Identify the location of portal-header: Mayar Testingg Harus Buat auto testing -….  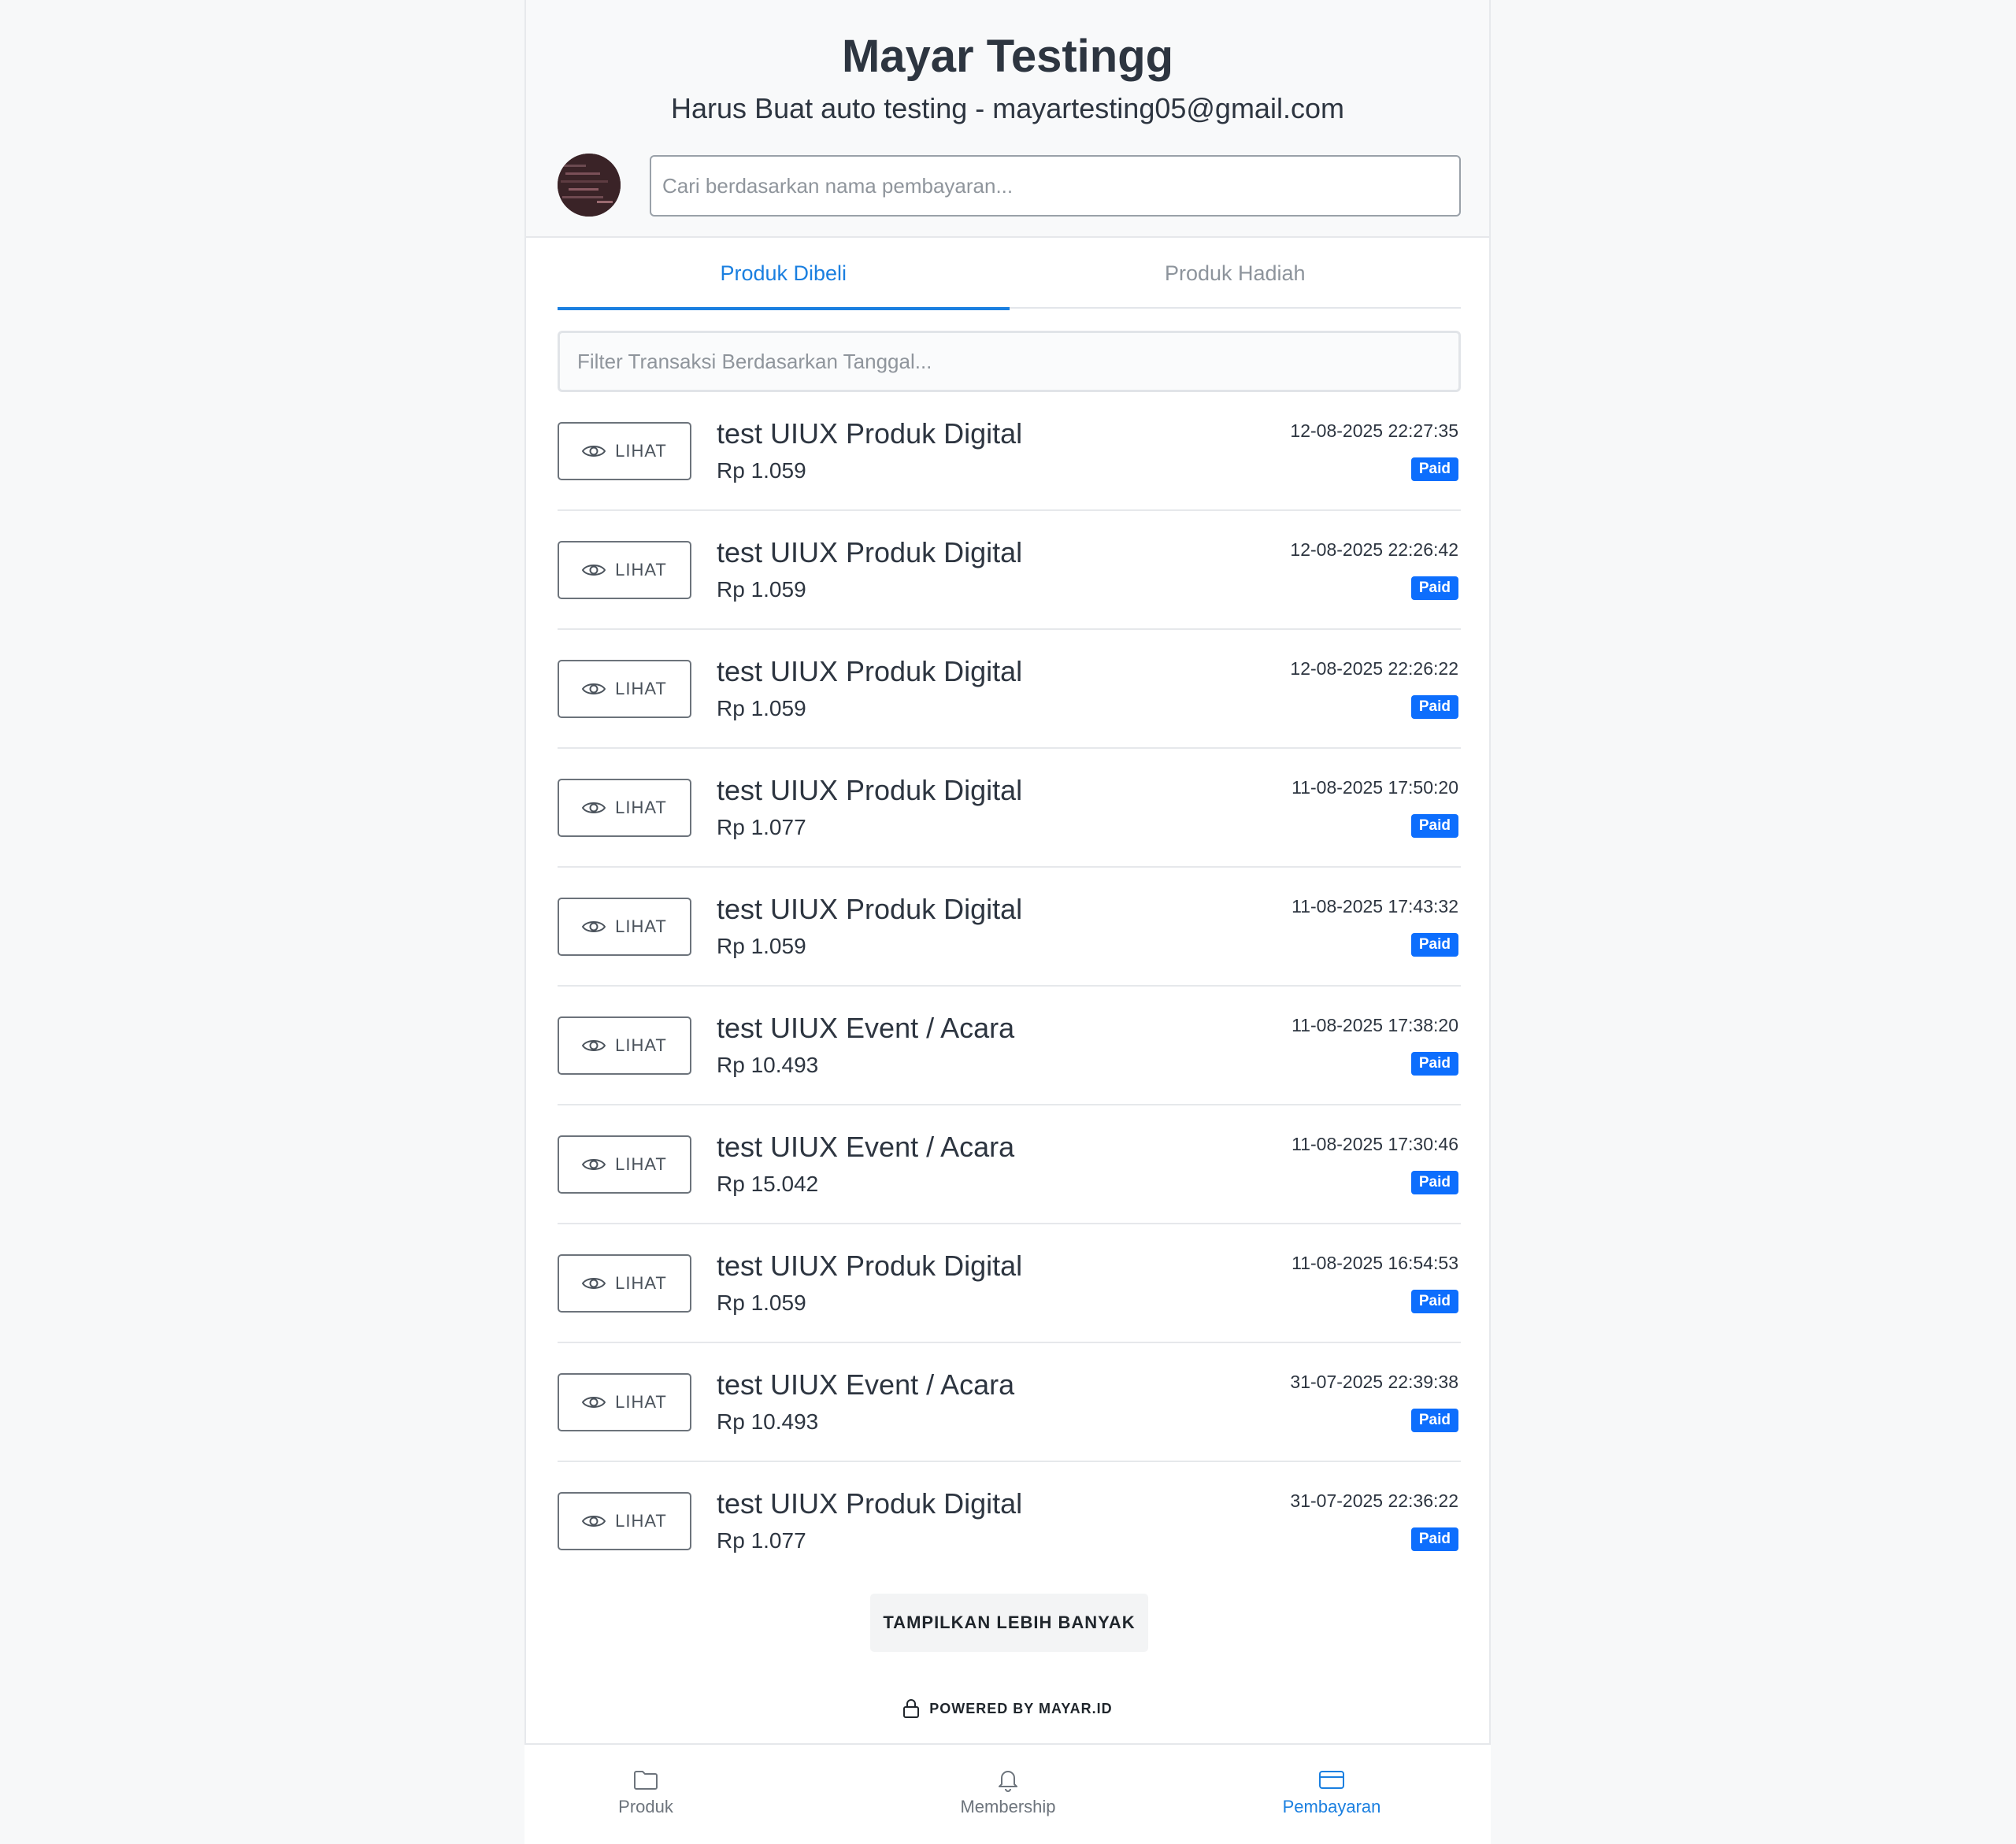
(1007, 119).